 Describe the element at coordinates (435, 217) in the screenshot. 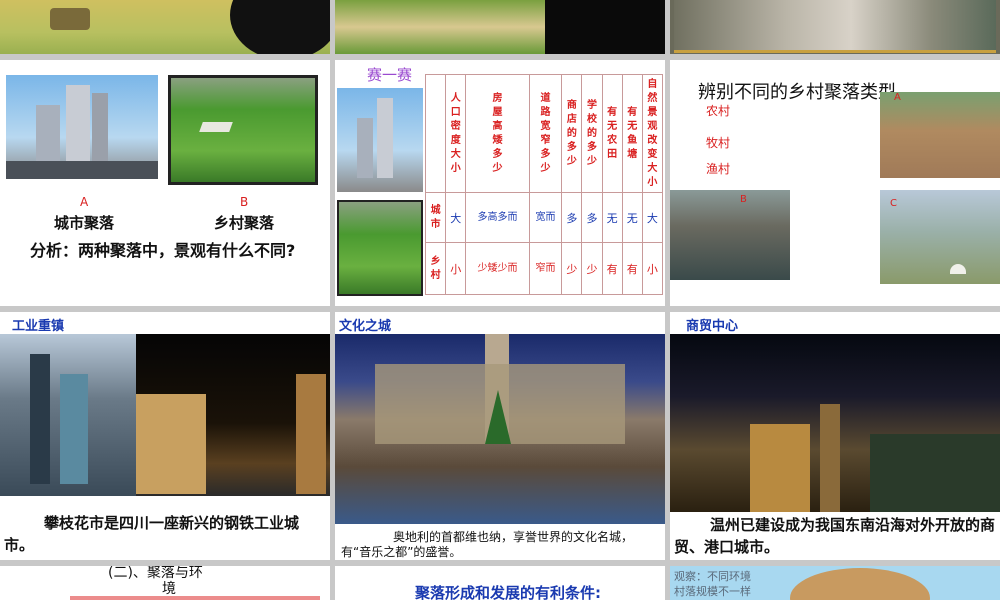

I see `row-label-city: 城市` at that location.